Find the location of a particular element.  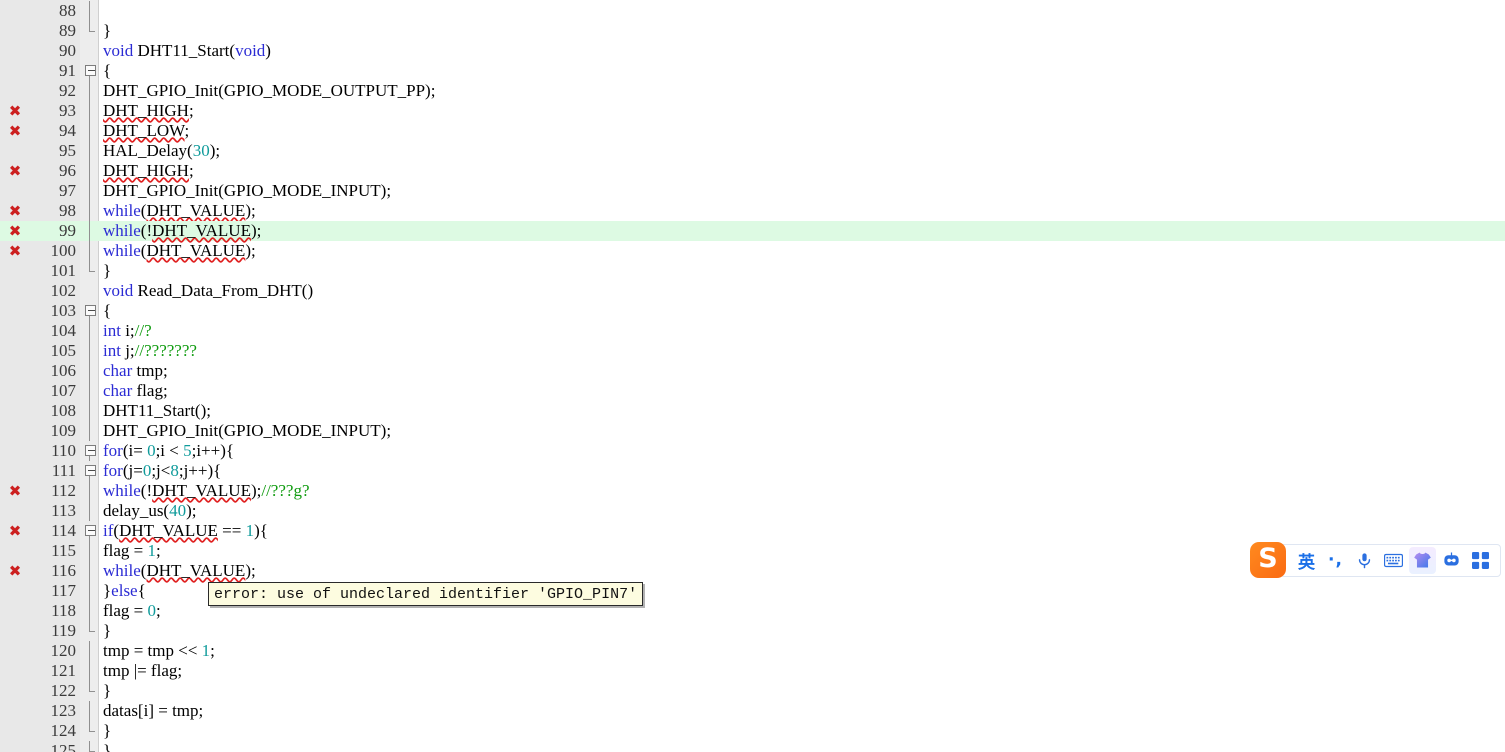

code-text: flag = 1; is located at coordinates (132, 551).